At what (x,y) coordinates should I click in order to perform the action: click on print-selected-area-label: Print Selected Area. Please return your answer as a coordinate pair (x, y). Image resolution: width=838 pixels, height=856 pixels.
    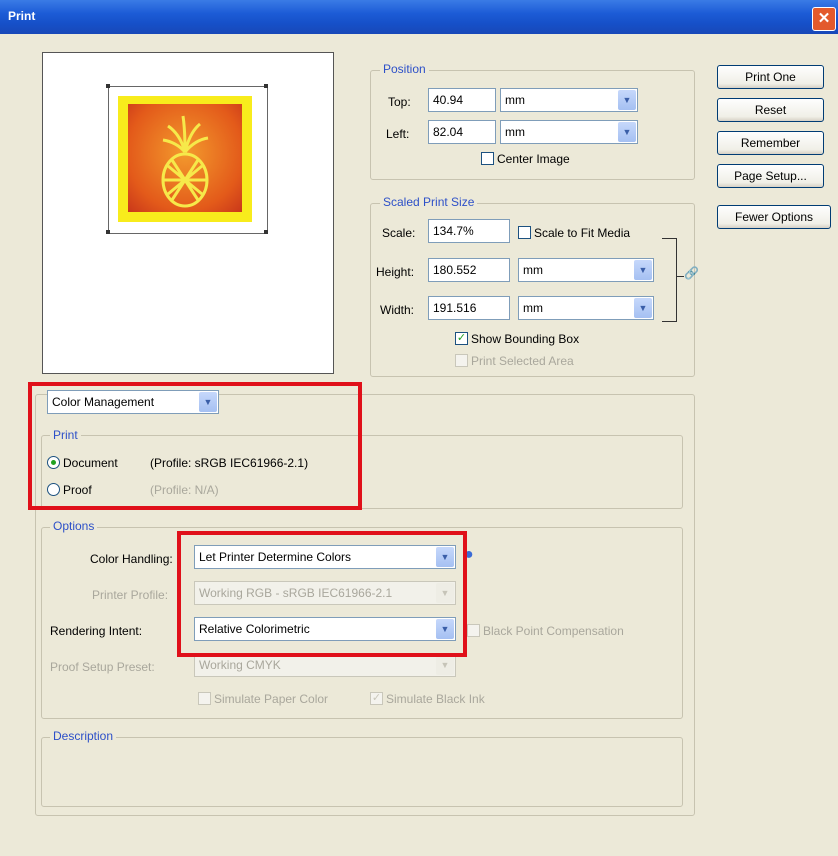
    Looking at the image, I should click on (522, 361).